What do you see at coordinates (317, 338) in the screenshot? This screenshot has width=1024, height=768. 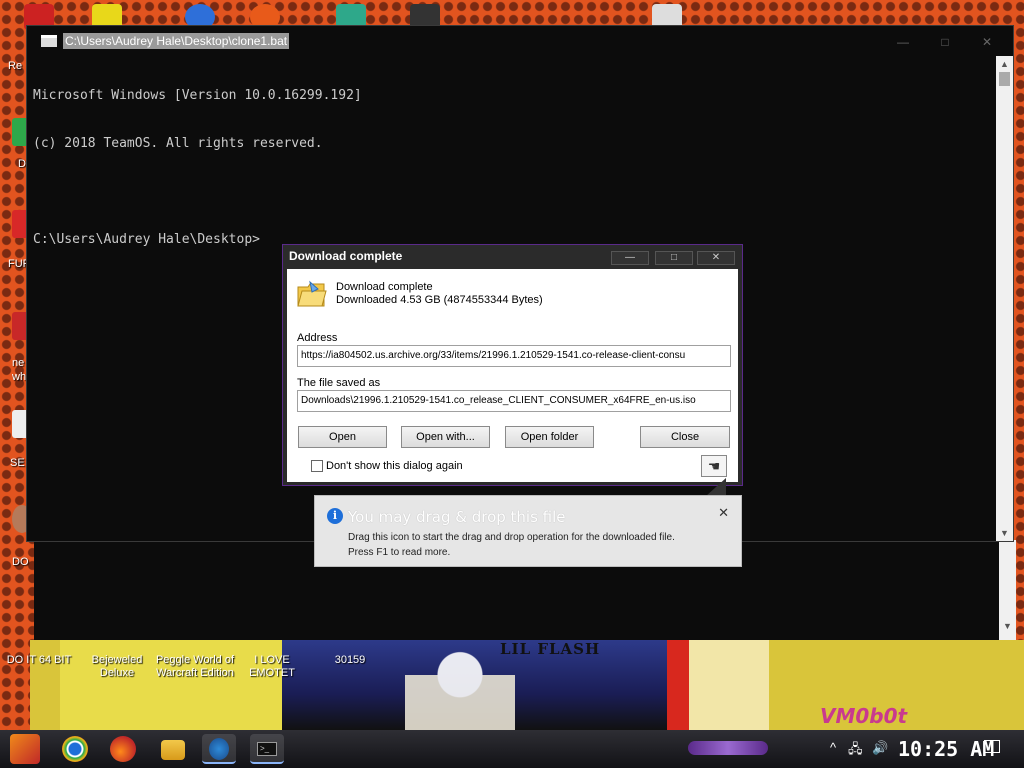 I see `address-label: Address` at bounding box center [317, 338].